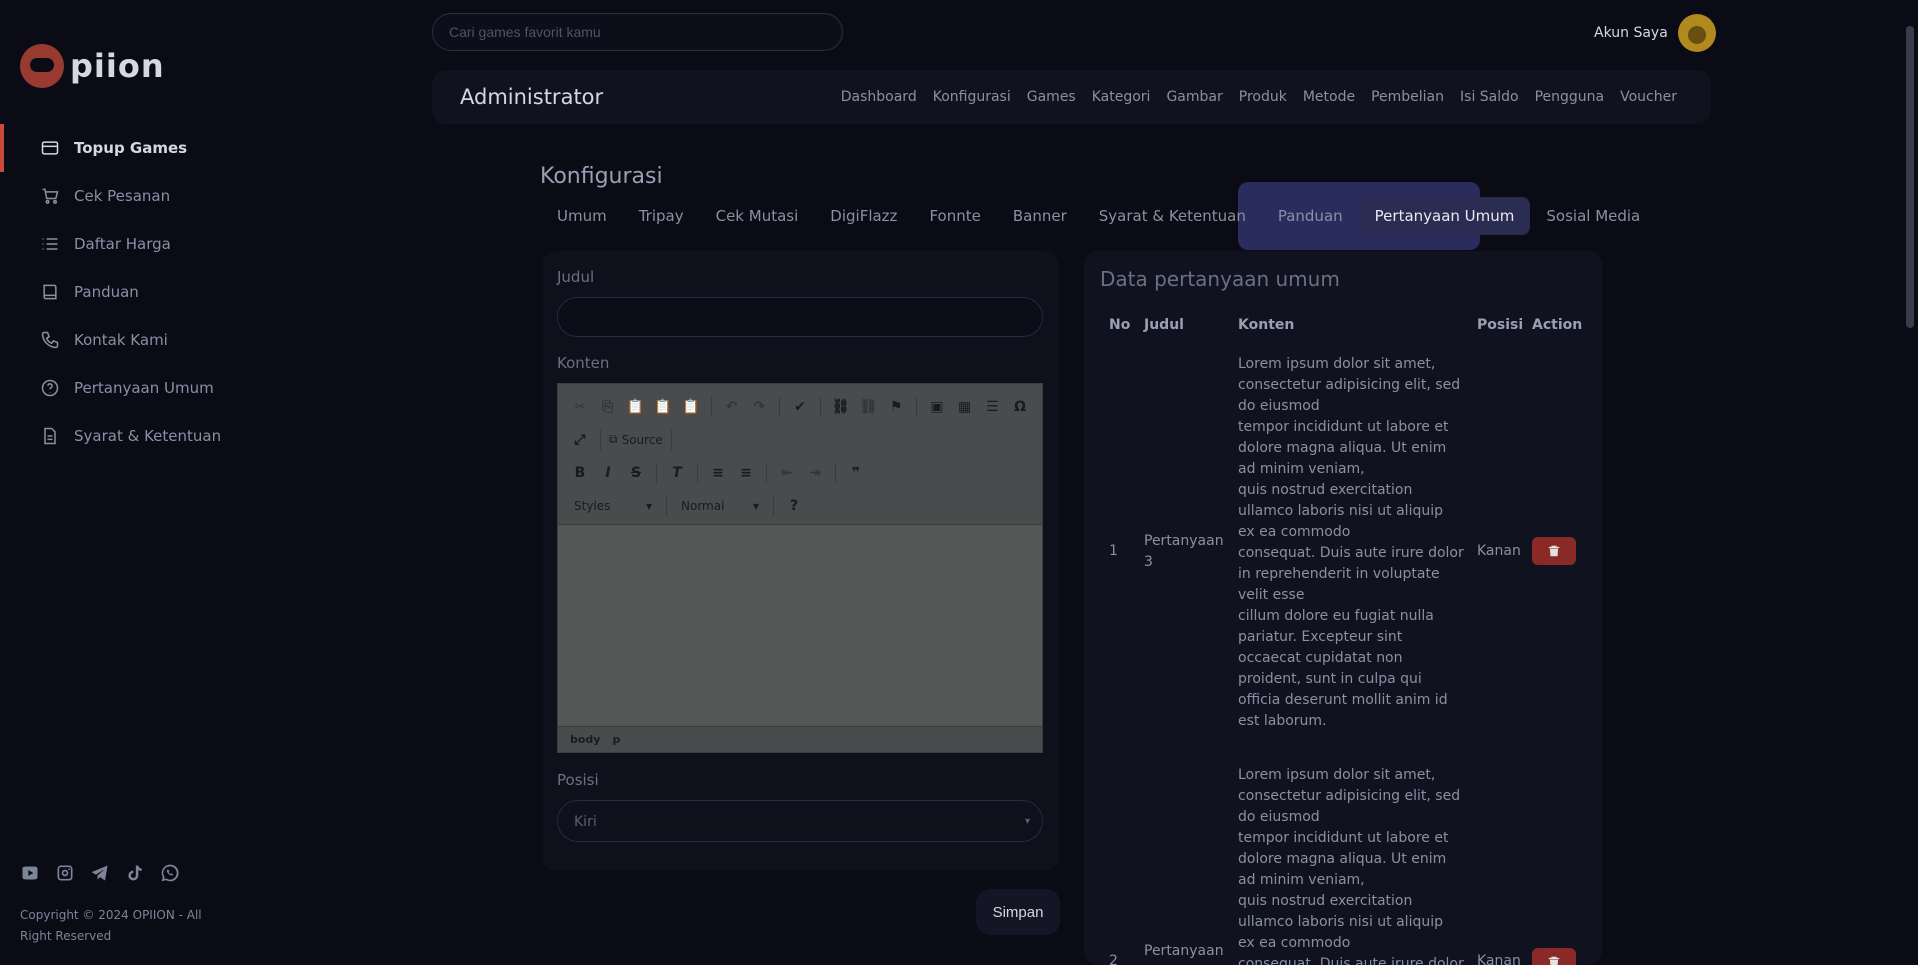  I want to click on spellcheck-icon: ✔, so click(800, 407).